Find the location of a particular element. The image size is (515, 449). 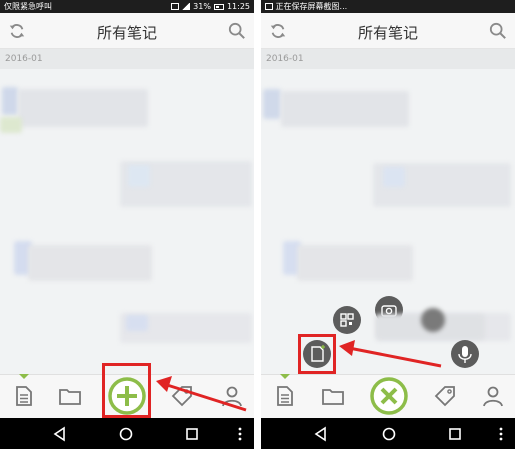

battery-percent: 31% is located at coordinates (202, 6).